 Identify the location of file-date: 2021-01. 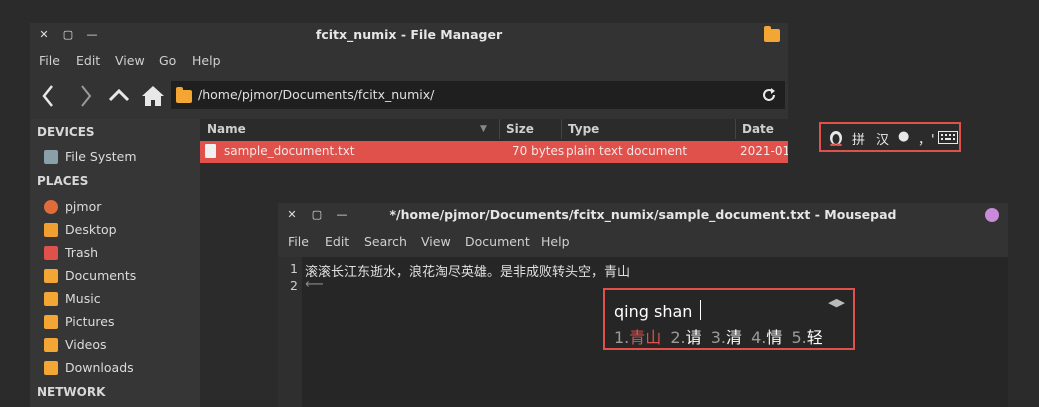
(764, 151).